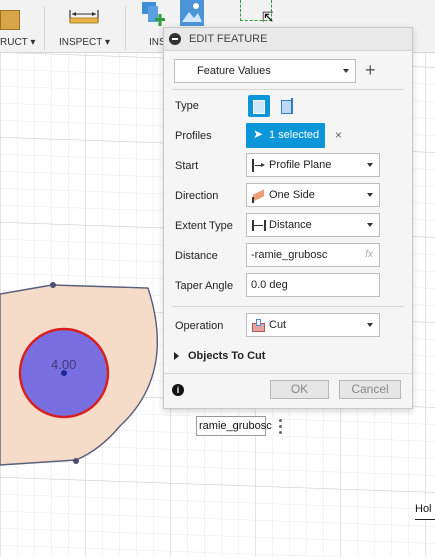 Image resolution: width=435 pixels, height=557 pixels. Describe the element at coordinates (313, 325) in the screenshot. I see `operation-dropdown: Cut` at that location.